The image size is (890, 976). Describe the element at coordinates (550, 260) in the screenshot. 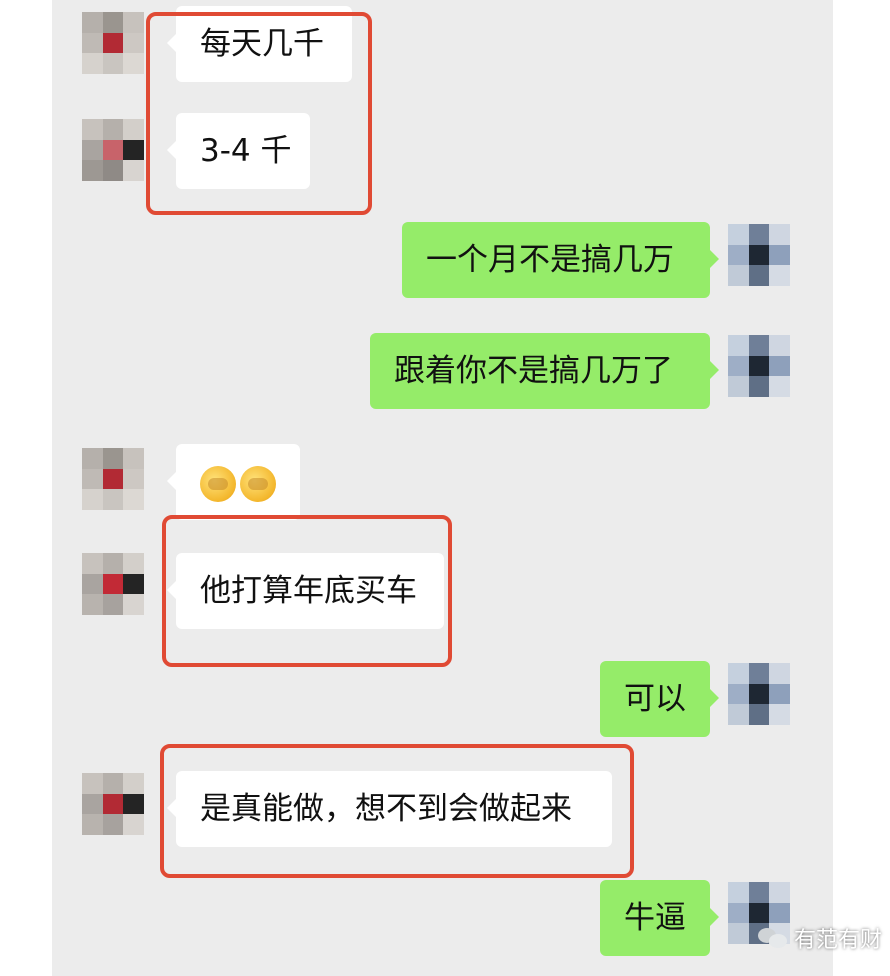

I see `message-text: 一个月不是搞几万` at that location.